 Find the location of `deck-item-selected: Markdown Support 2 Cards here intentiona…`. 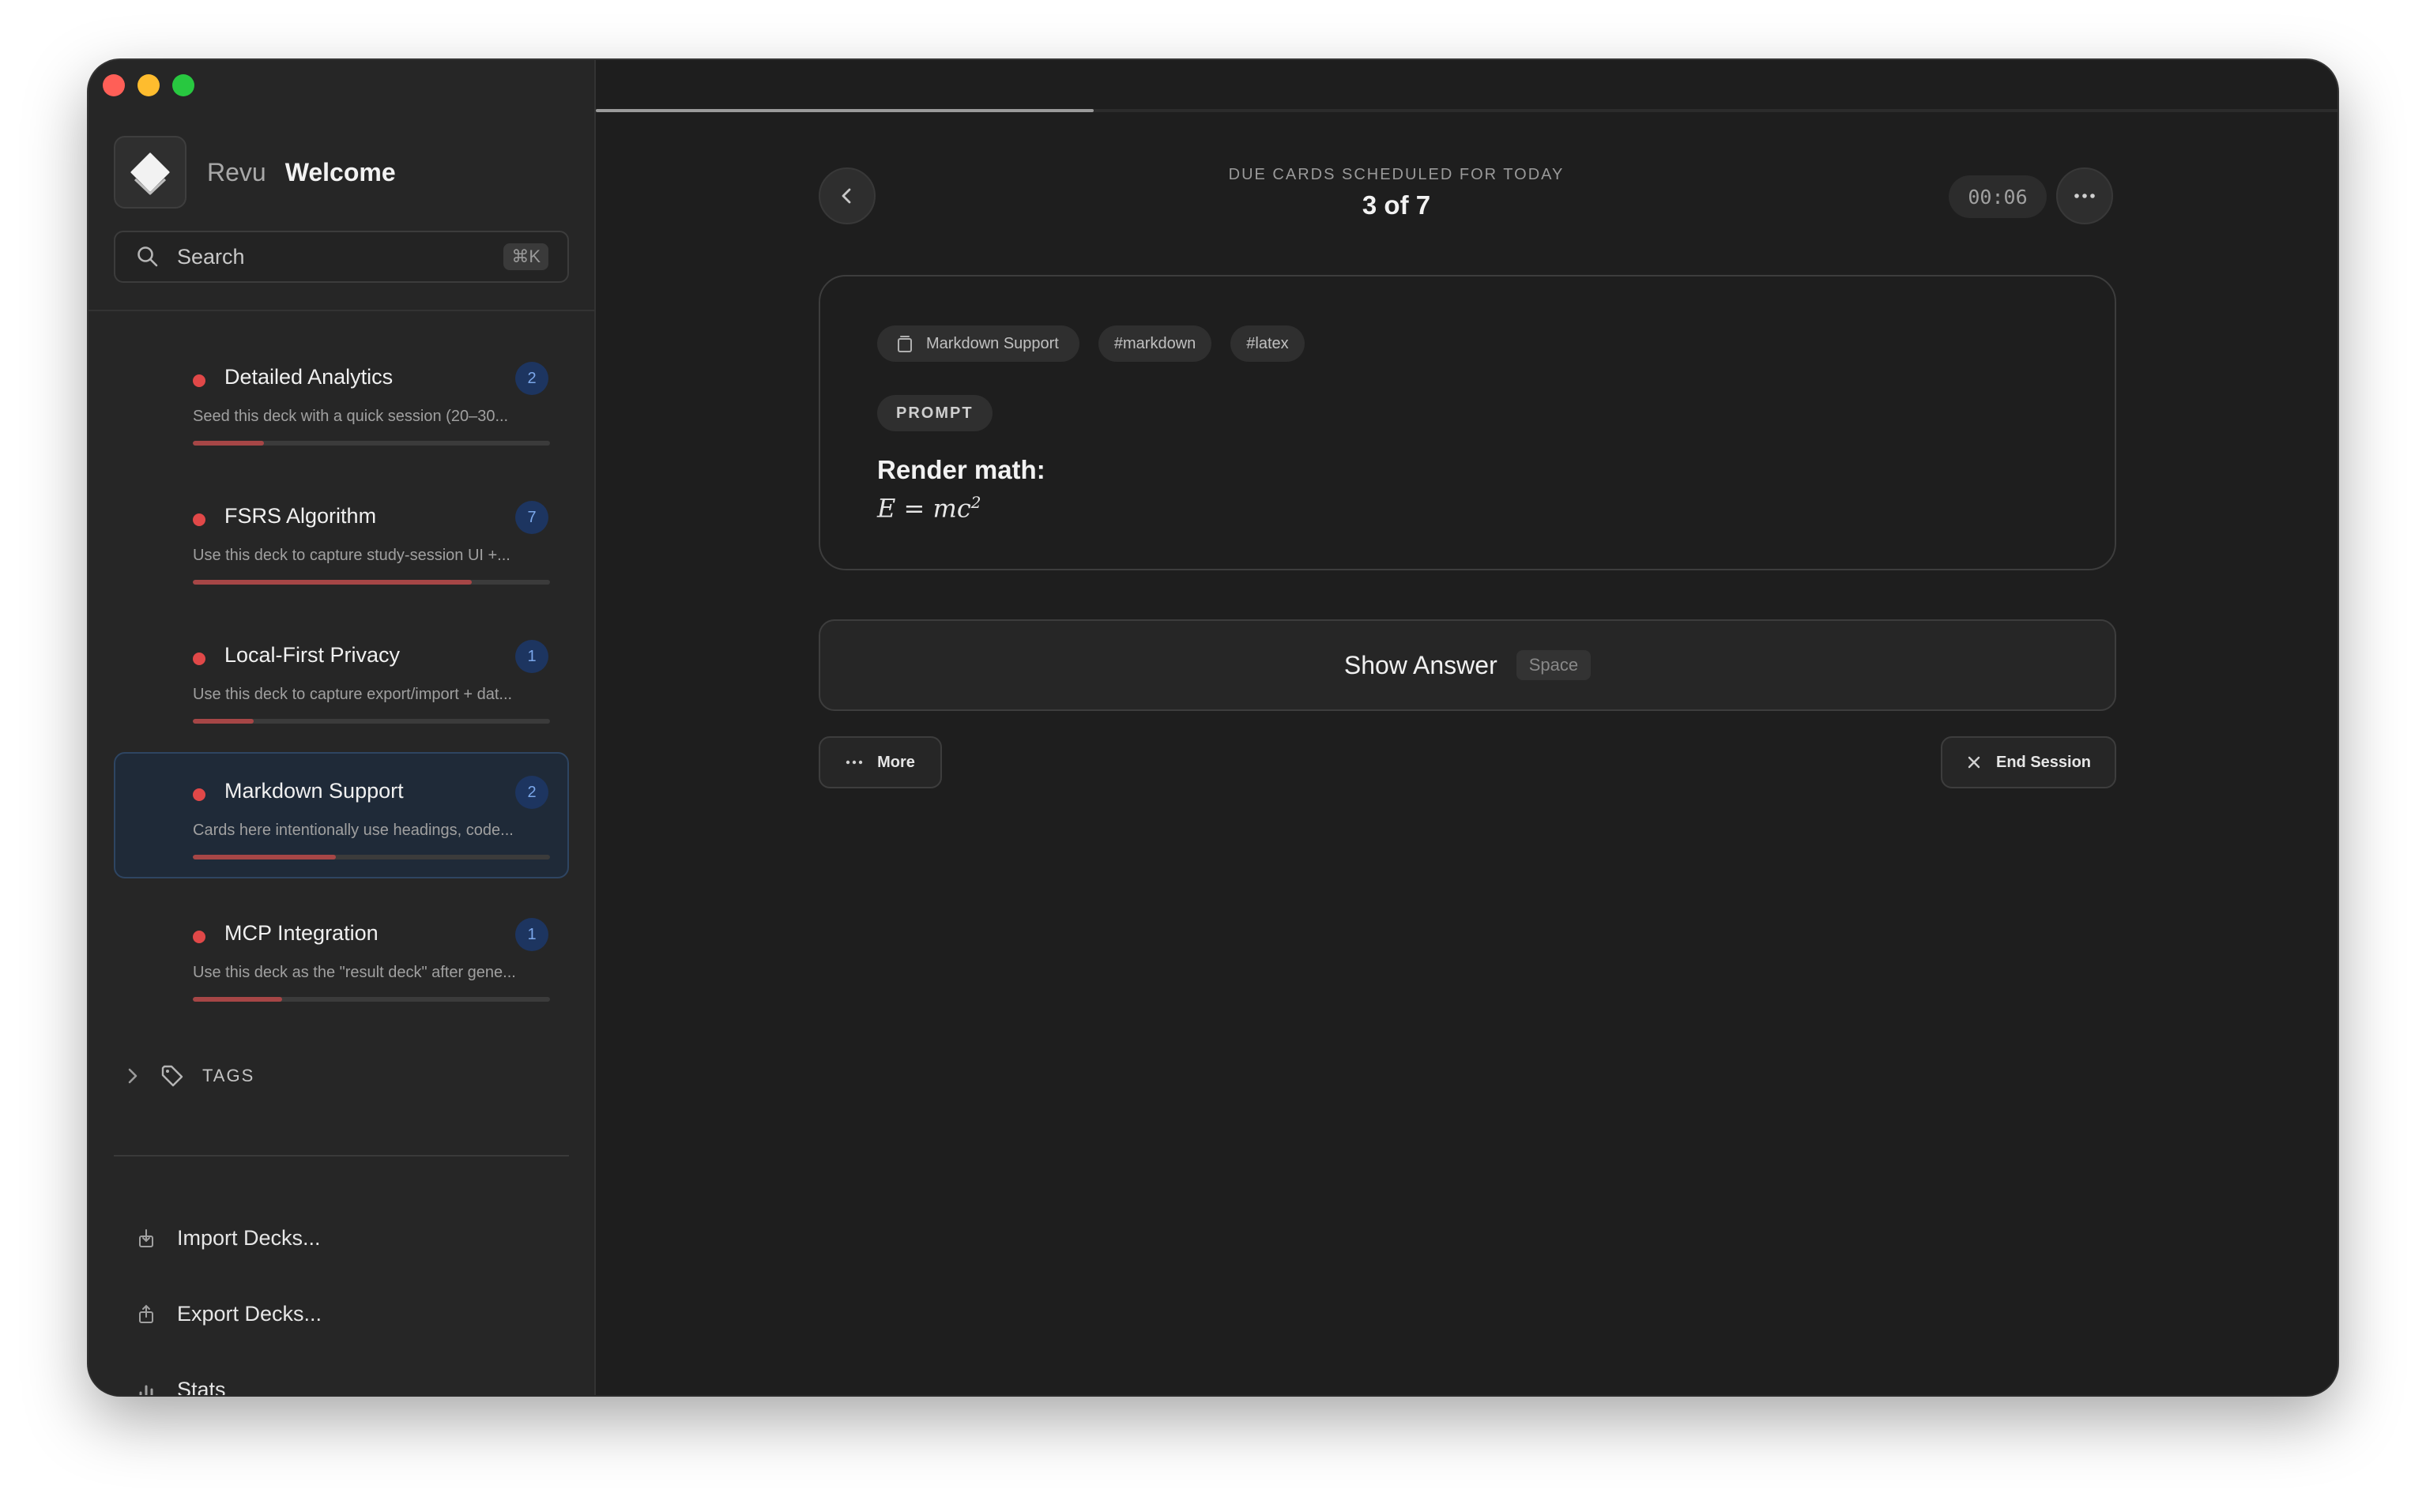

deck-item-selected: Markdown Support 2 Cards here intentiona… is located at coordinates (342, 815).